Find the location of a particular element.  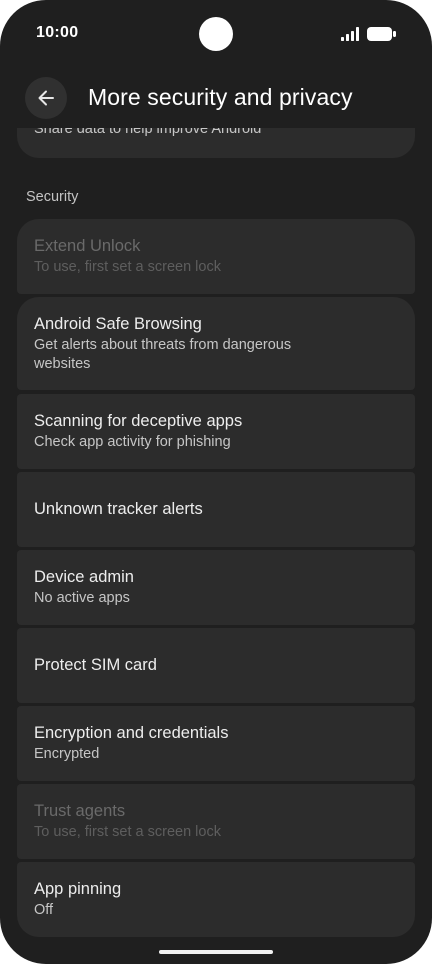

item-title: Unknown tracker alerts is located at coordinates (118, 509).